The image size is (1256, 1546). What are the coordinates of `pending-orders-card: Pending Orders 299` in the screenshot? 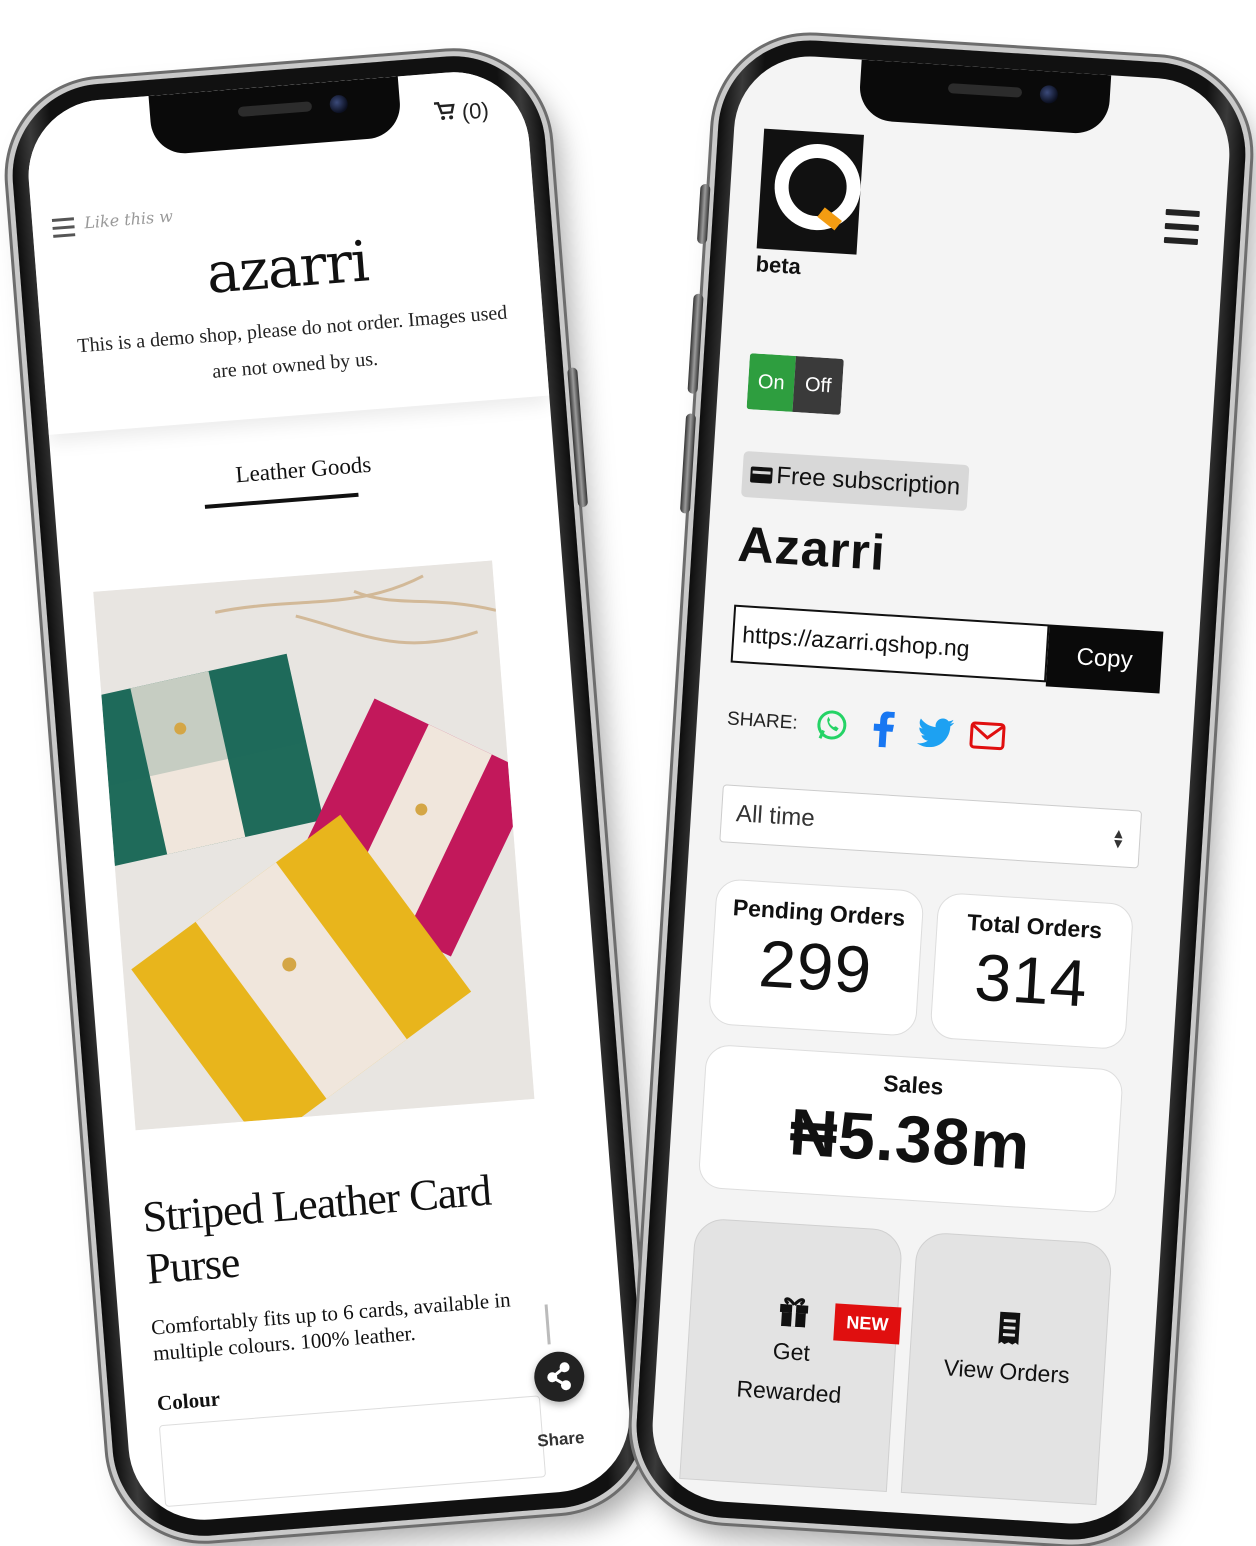 It's located at (816, 957).